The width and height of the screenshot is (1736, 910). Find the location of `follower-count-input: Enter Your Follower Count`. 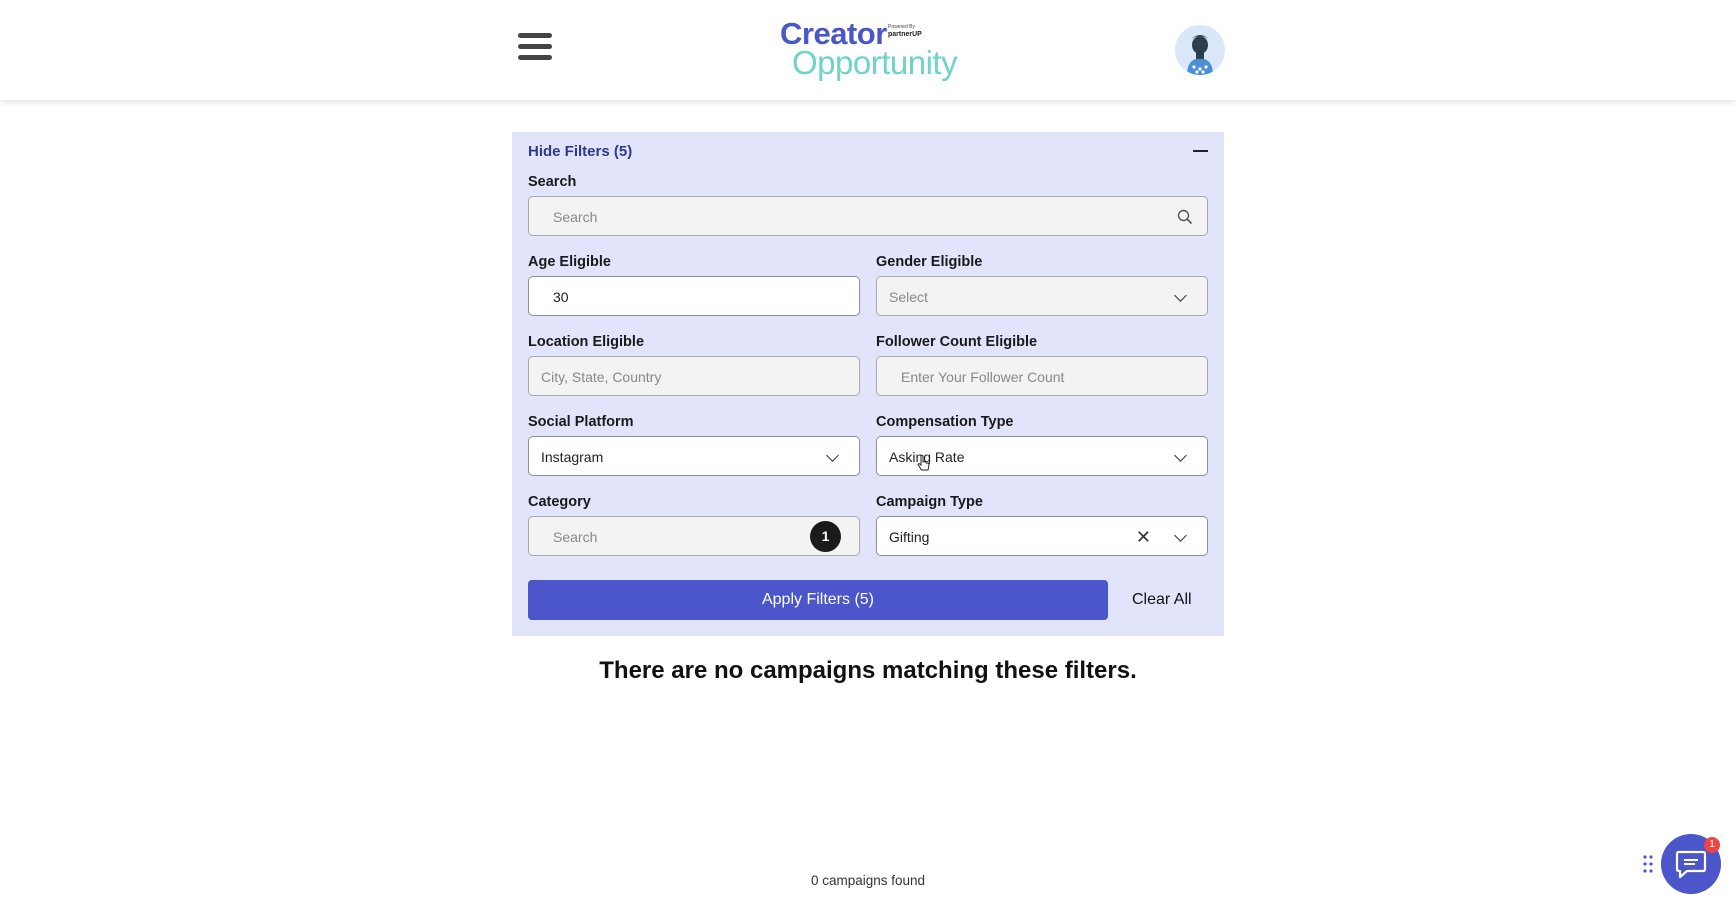

follower-count-input: Enter Your Follower Count is located at coordinates (1042, 376).